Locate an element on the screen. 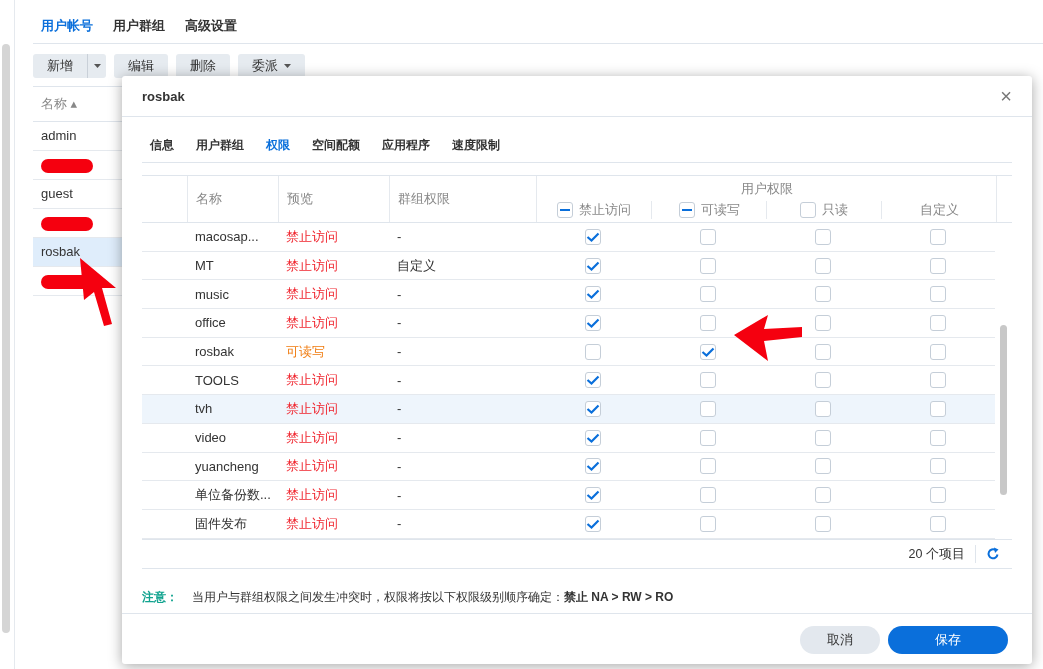 Image resolution: width=1043 pixels, height=669 pixels. cancel-button: 取消 is located at coordinates (840, 640).